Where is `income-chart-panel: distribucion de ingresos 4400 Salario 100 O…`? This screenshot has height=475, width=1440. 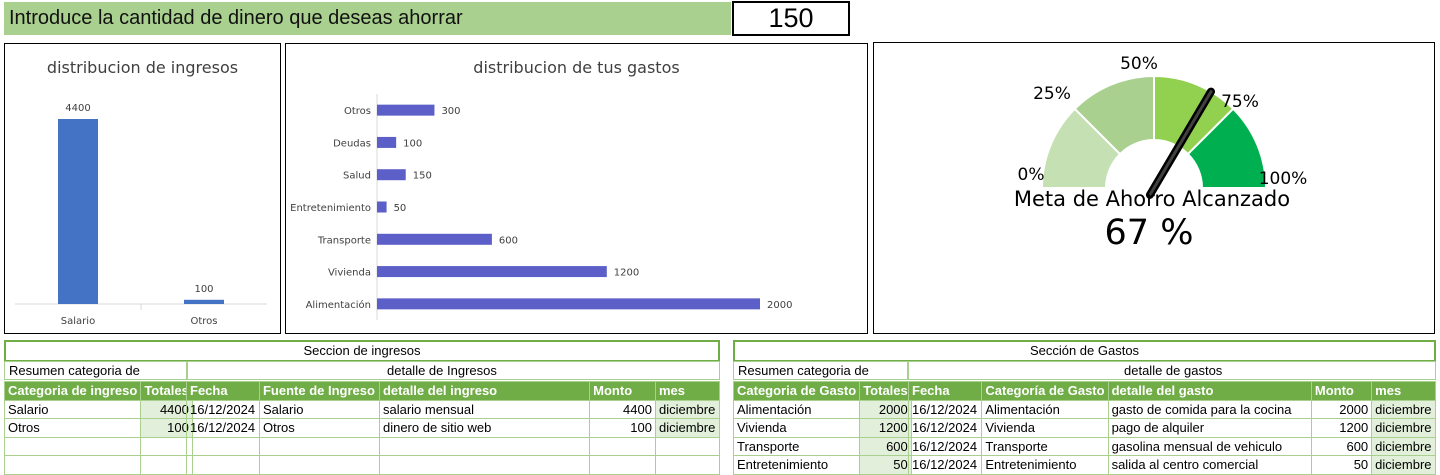 income-chart-panel: distribucion de ingresos 4400 Salario 100 O… is located at coordinates (142, 188).